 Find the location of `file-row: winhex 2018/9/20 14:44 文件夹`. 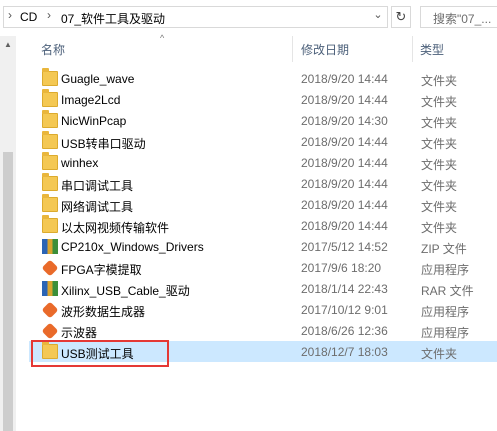

file-row: winhex 2018/9/20 14:44 文件夹 is located at coordinates (263, 162).